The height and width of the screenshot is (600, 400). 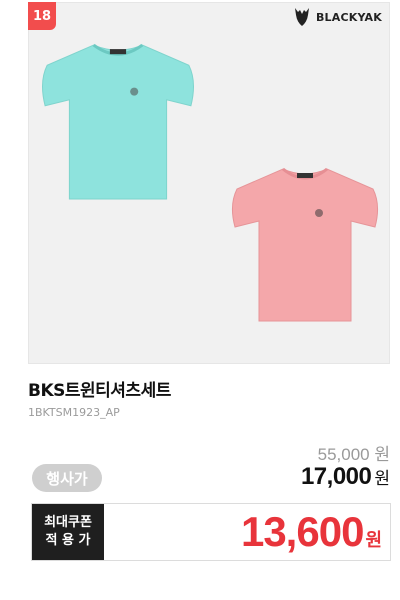 I want to click on brand-logo: BLACKYAK, so click(x=337, y=17).